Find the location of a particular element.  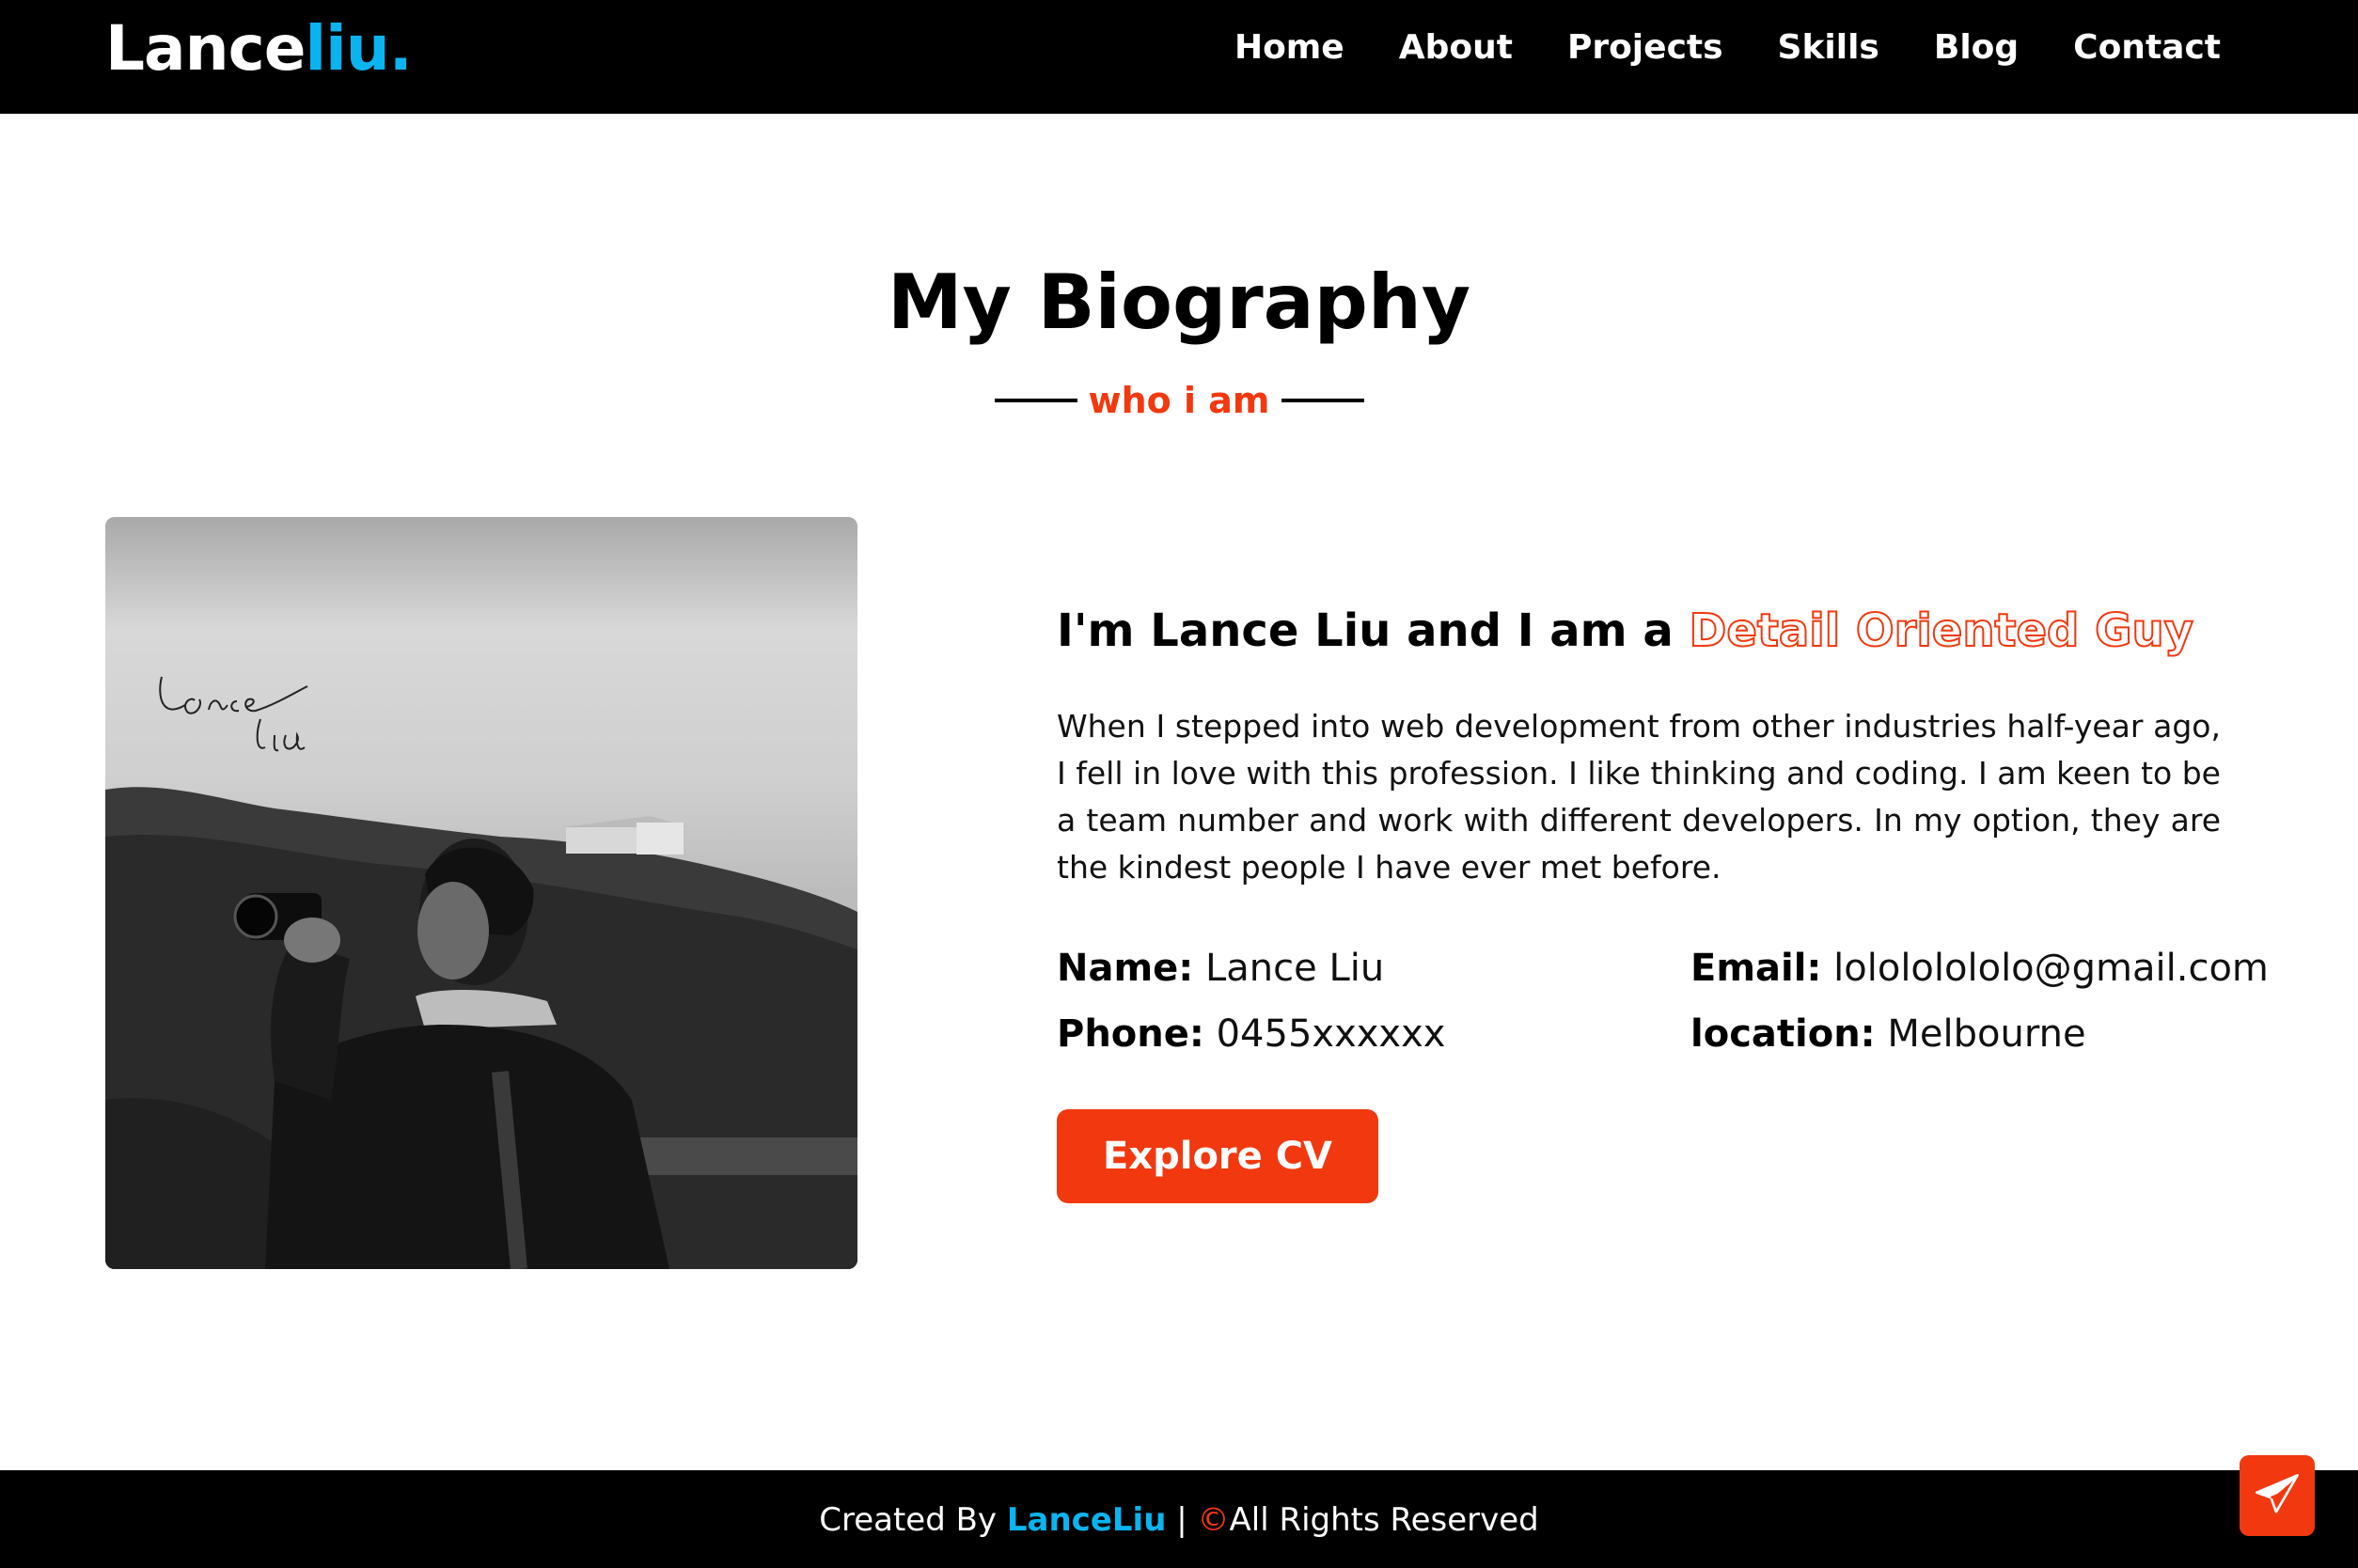

info-email-value: lolololololo@gmail.com is located at coordinates (2051, 968).